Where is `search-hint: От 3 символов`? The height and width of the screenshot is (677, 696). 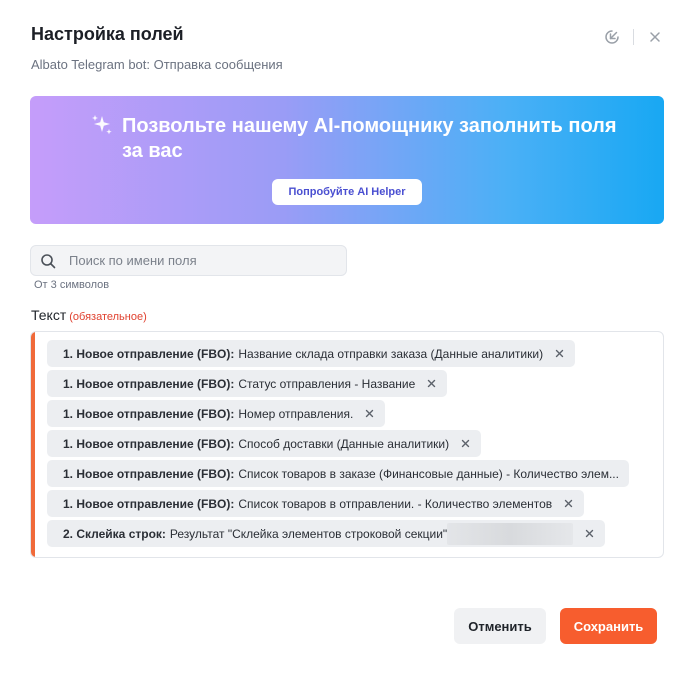 search-hint: От 3 символов is located at coordinates (72, 285).